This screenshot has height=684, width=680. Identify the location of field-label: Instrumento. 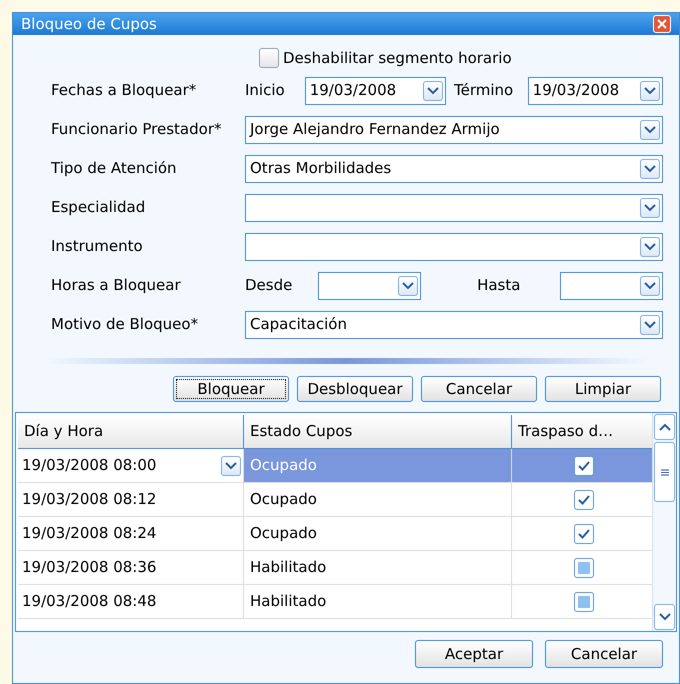
(97, 247).